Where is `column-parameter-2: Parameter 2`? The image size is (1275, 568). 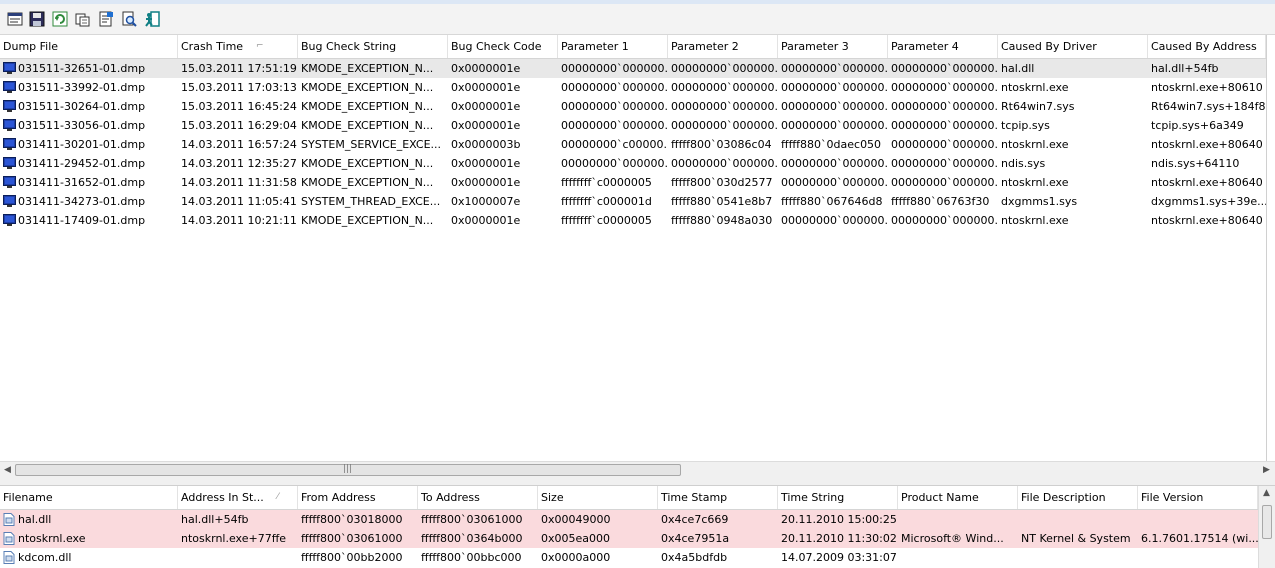 column-parameter-2: Parameter 2 is located at coordinates (723, 46).